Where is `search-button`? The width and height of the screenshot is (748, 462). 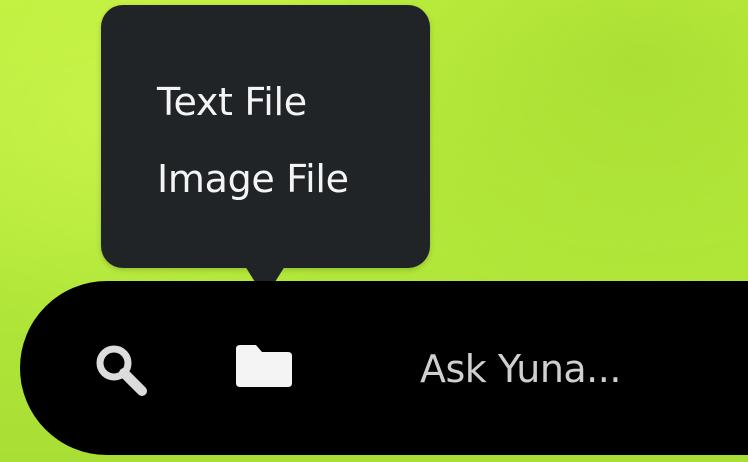
search-button is located at coordinates (121, 370).